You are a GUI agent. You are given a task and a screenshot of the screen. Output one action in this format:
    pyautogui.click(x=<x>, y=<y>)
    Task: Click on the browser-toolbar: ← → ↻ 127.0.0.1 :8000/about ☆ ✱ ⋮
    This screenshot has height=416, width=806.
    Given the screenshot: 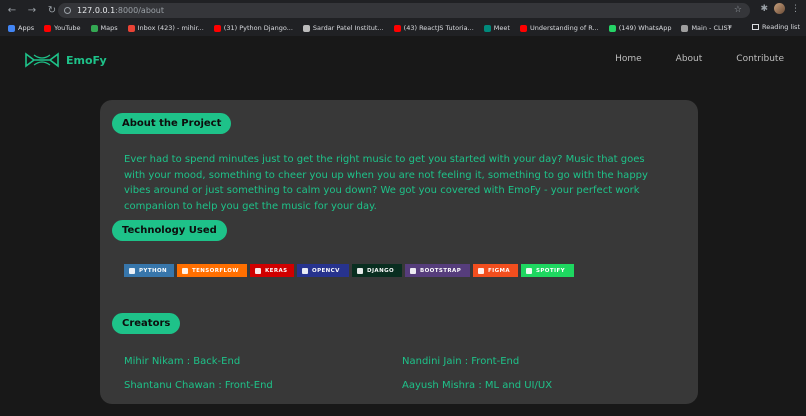 What is the action you would take?
    pyautogui.click(x=403, y=10)
    